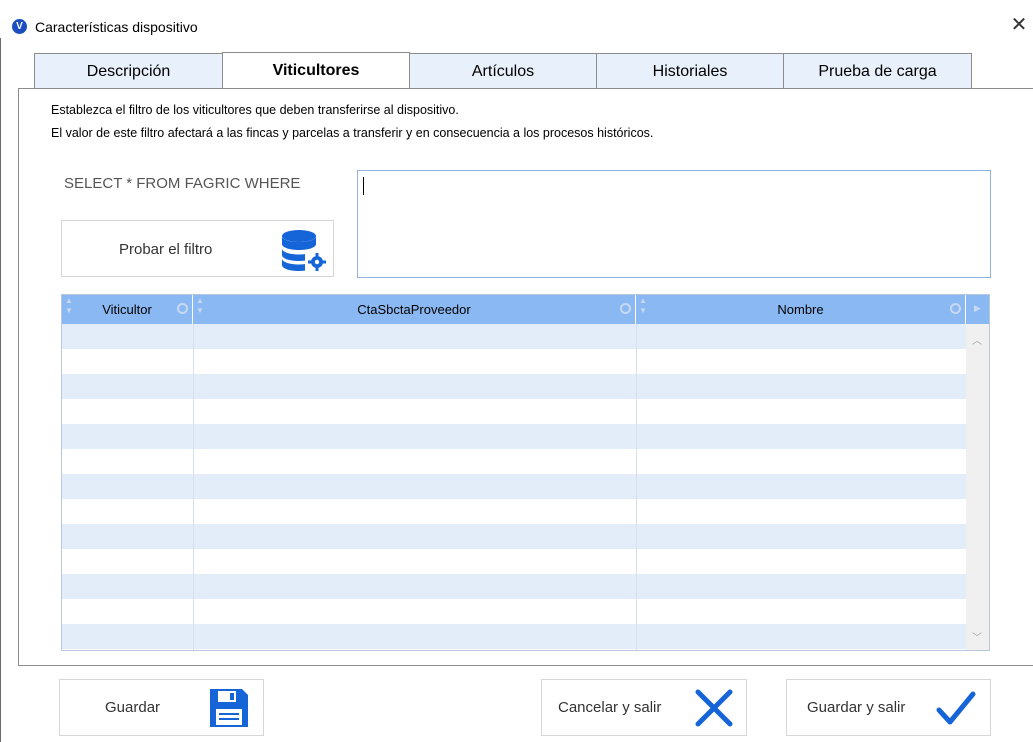 The image size is (1033, 742). I want to click on x-icon, so click(714, 708).